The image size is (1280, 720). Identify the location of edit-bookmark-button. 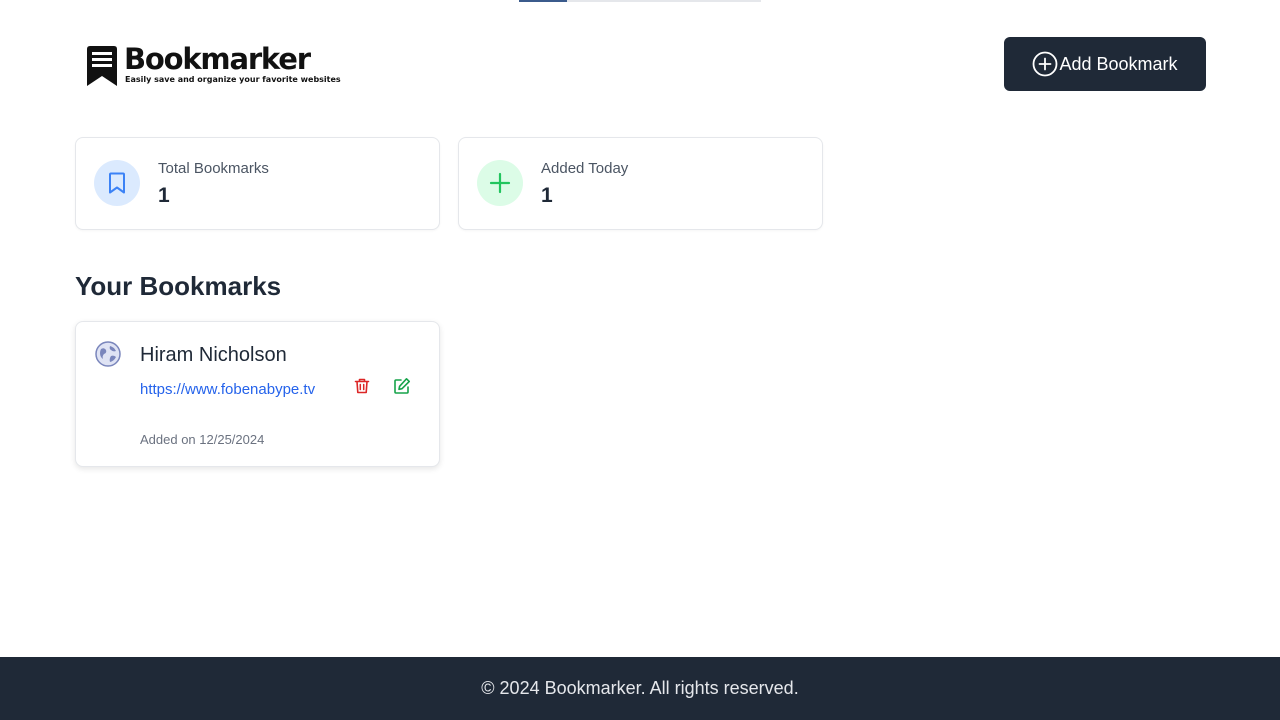
(402, 386).